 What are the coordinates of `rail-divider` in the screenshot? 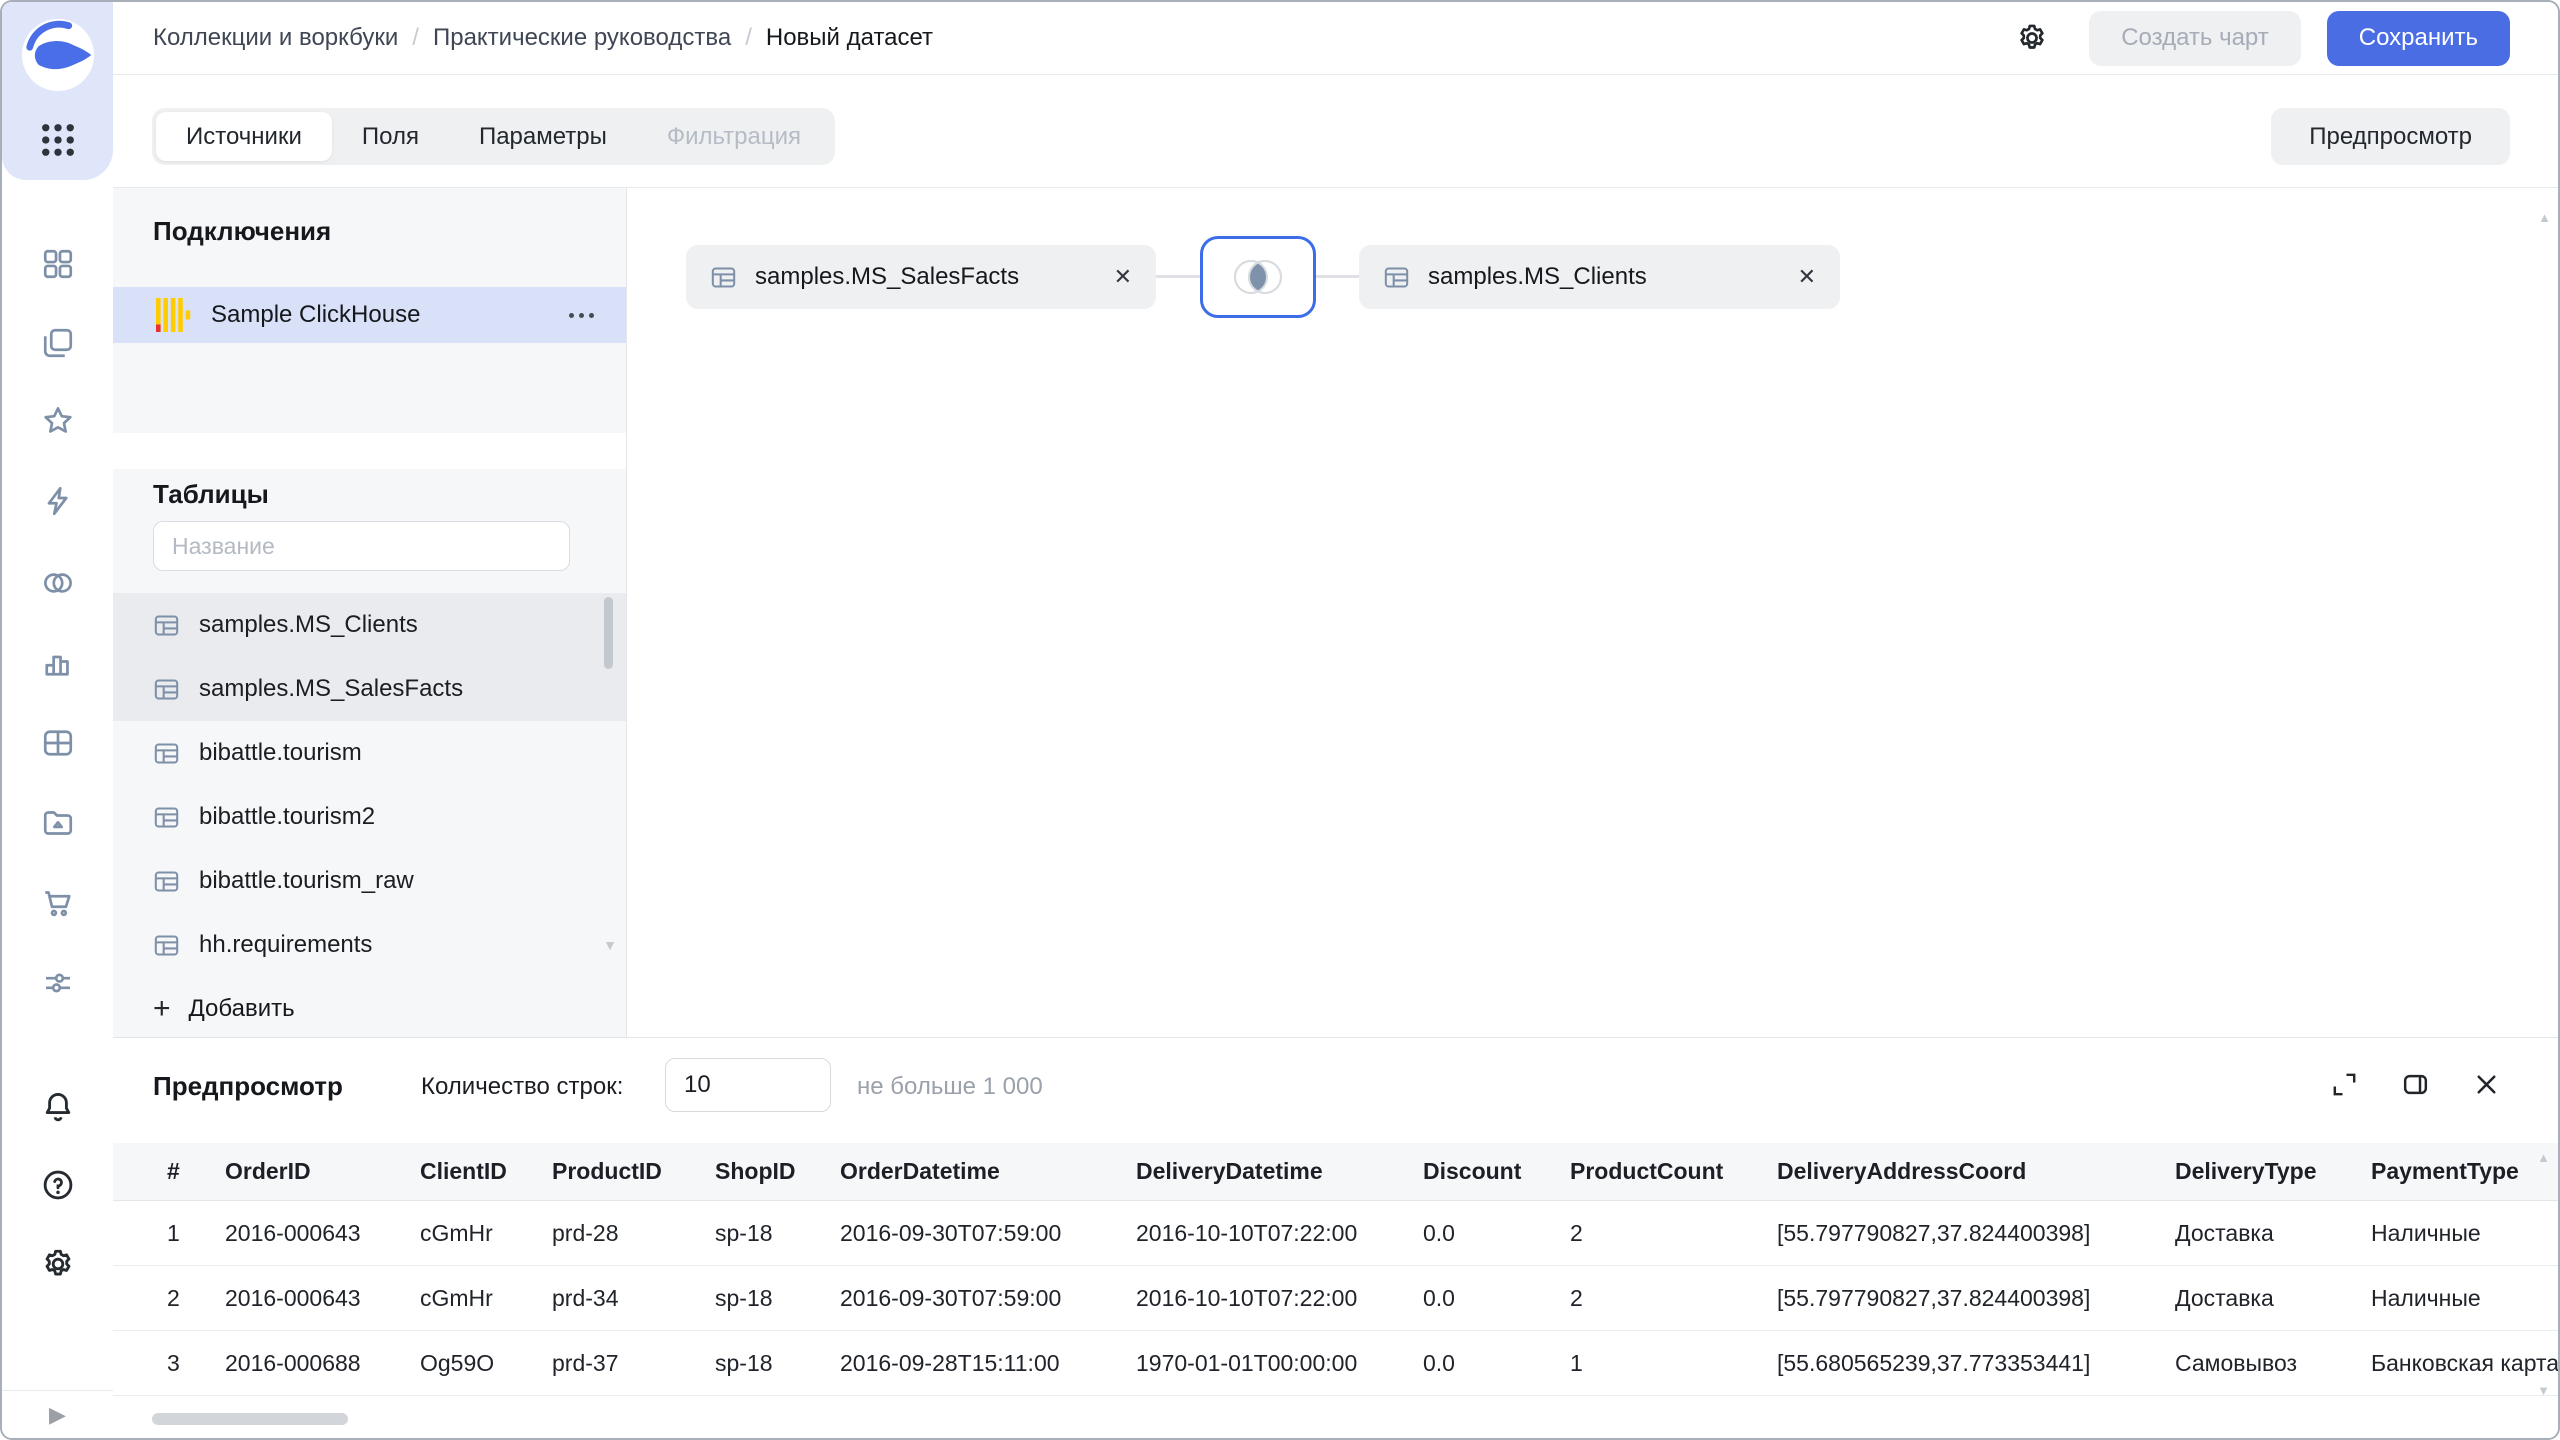 It's located at (57, 1390).